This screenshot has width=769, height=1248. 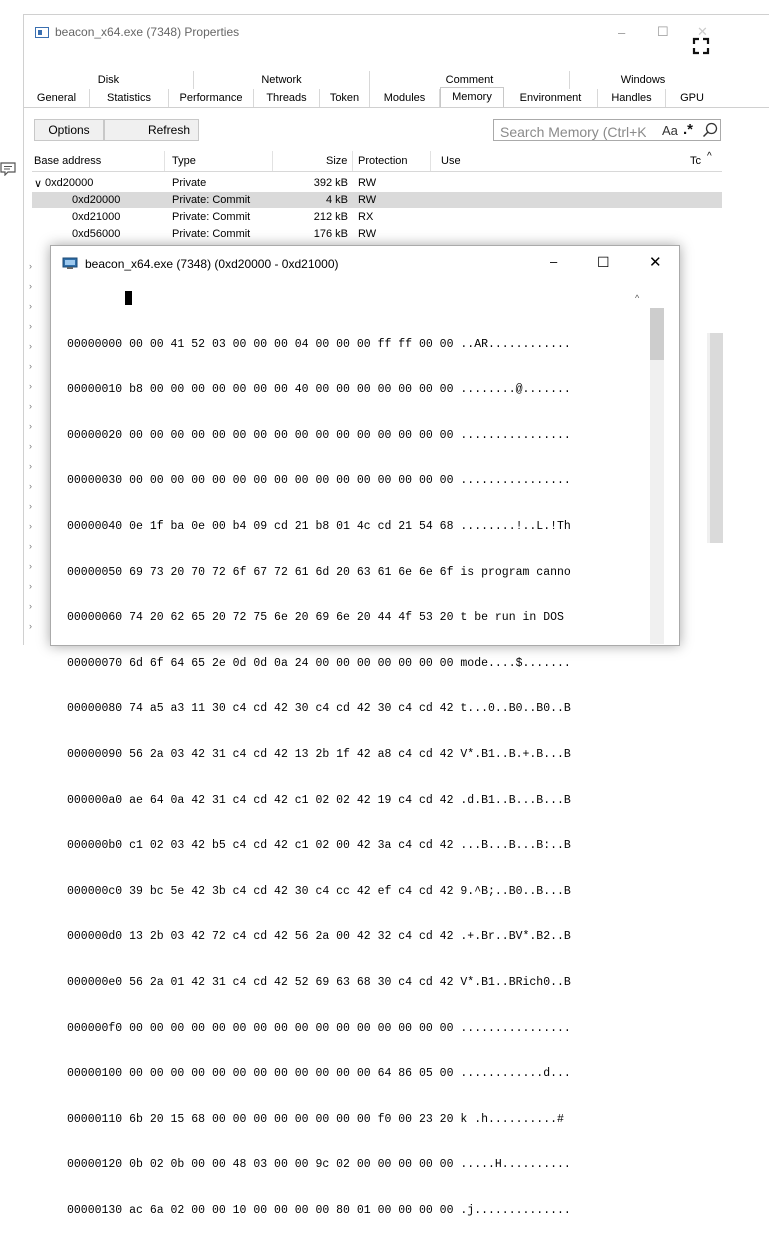 I want to click on expand-chevron-icon: ∨, so click(x=38, y=183).